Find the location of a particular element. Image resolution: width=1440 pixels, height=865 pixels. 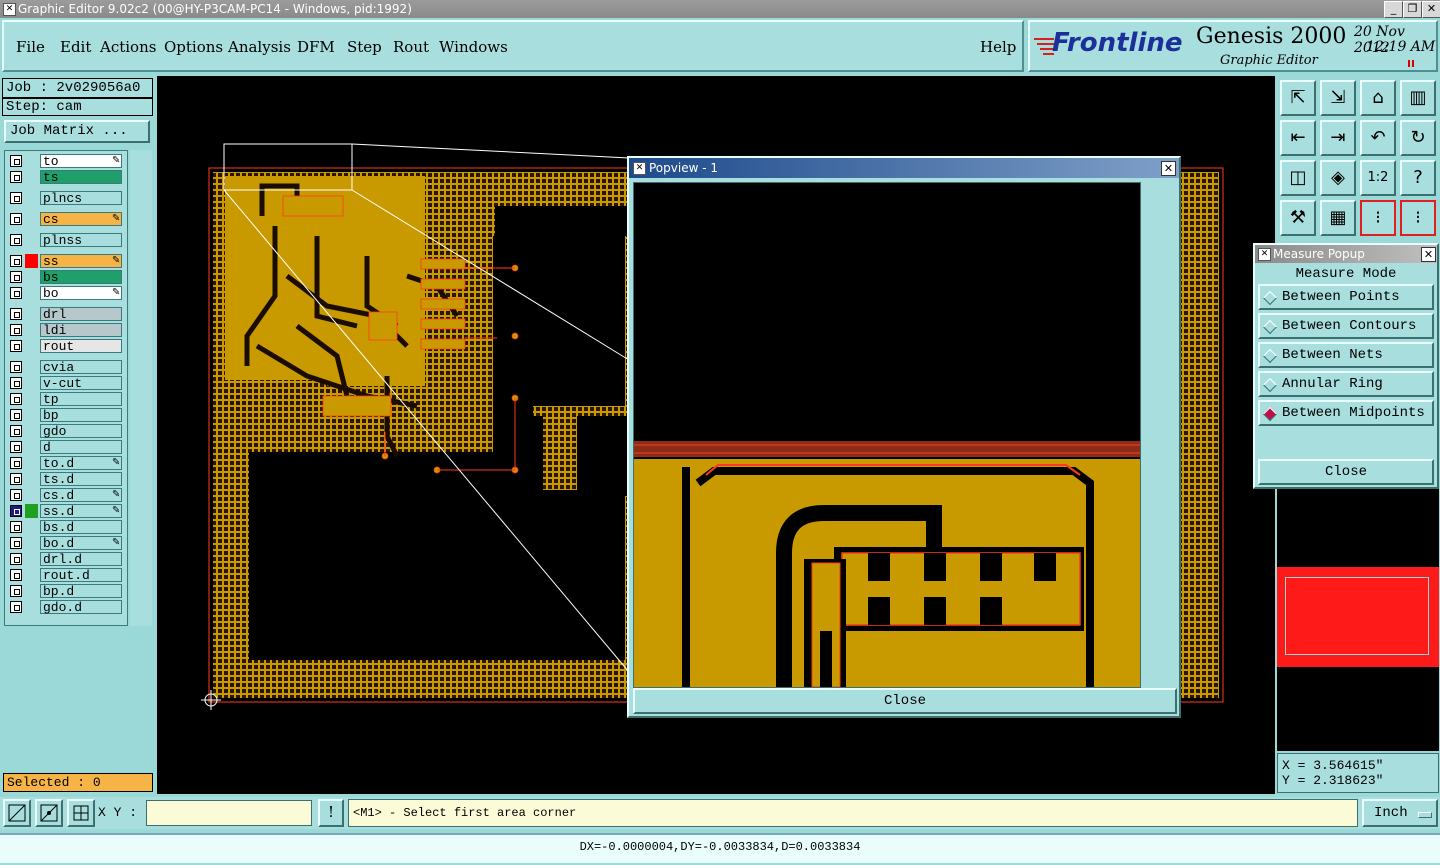

layer-row: drl.d is located at coordinates (66, 559).